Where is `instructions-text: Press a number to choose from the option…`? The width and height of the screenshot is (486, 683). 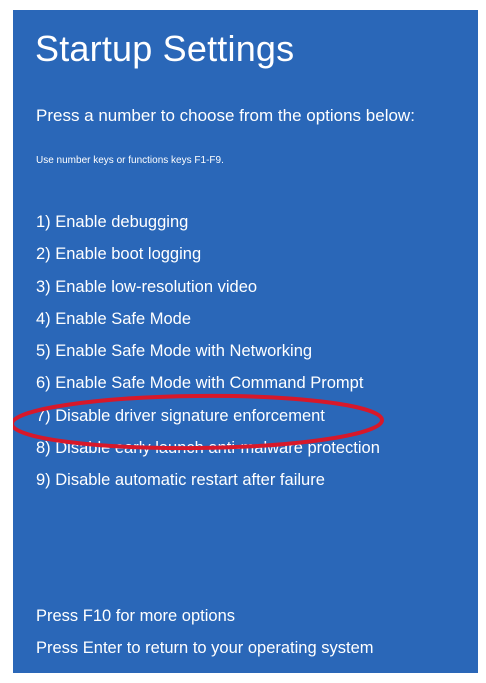 instructions-text: Press a number to choose from the option… is located at coordinates (225, 115).